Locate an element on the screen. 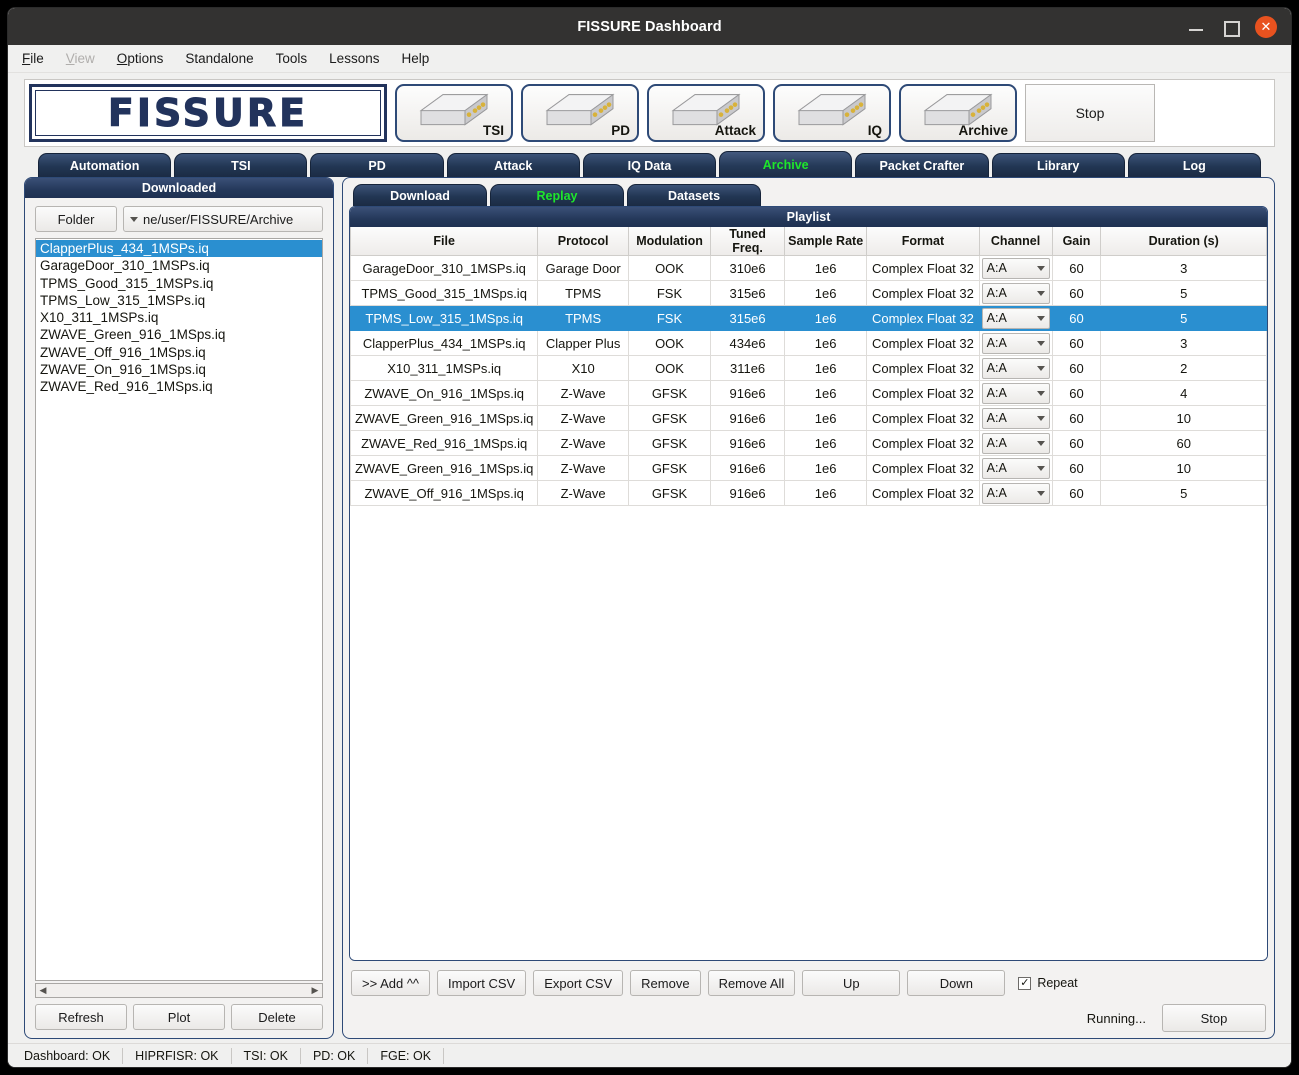 The height and width of the screenshot is (1075, 1299). tab-tsi: TSI is located at coordinates (241, 165).